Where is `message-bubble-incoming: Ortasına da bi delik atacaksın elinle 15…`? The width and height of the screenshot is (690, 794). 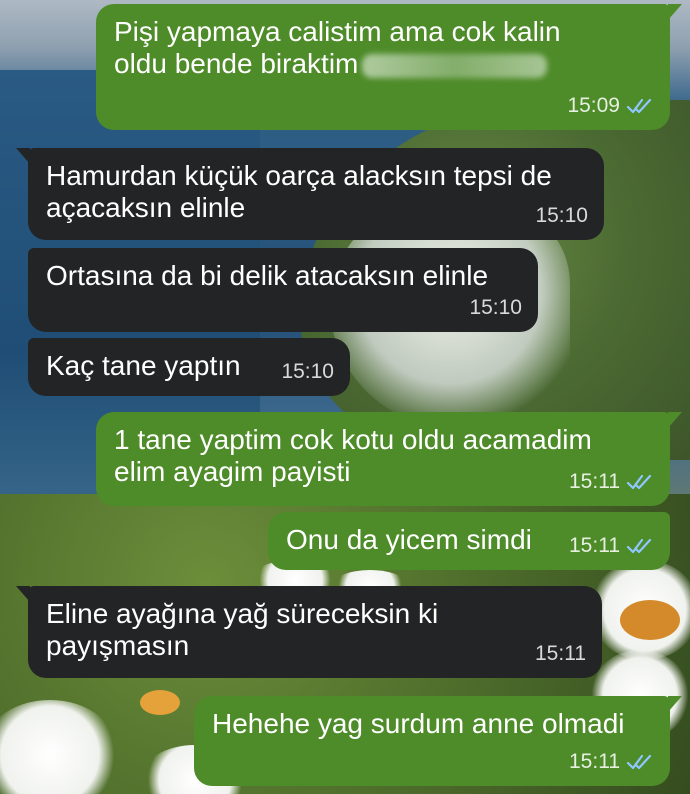
message-bubble-incoming: Ortasına da bi delik atacaksın elinle 15… is located at coordinates (283, 290).